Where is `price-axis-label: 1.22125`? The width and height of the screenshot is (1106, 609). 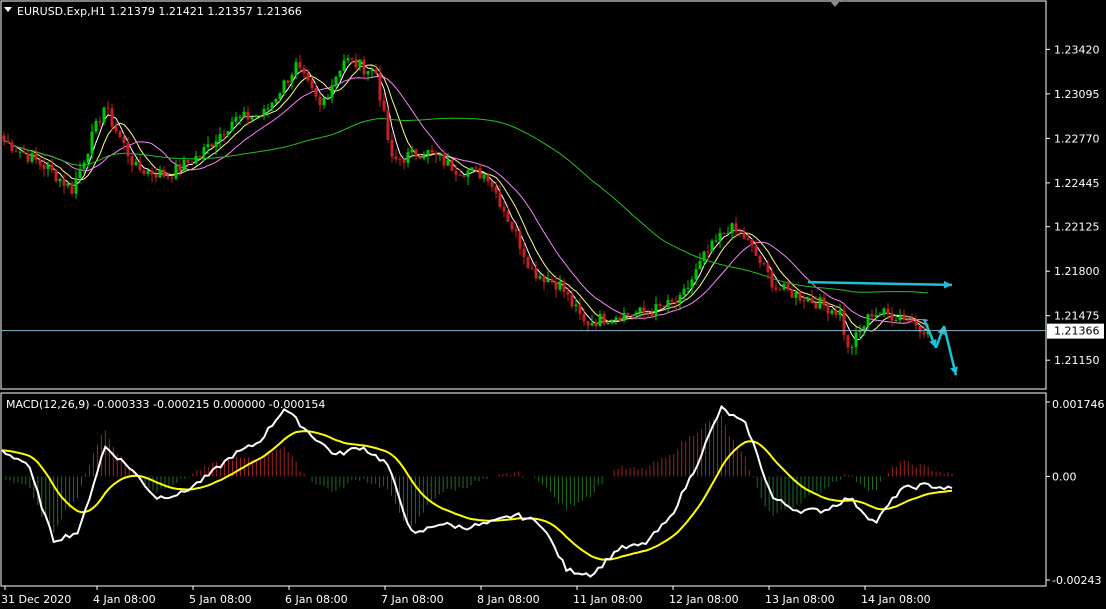 price-axis-label: 1.22125 is located at coordinates (1077, 227).